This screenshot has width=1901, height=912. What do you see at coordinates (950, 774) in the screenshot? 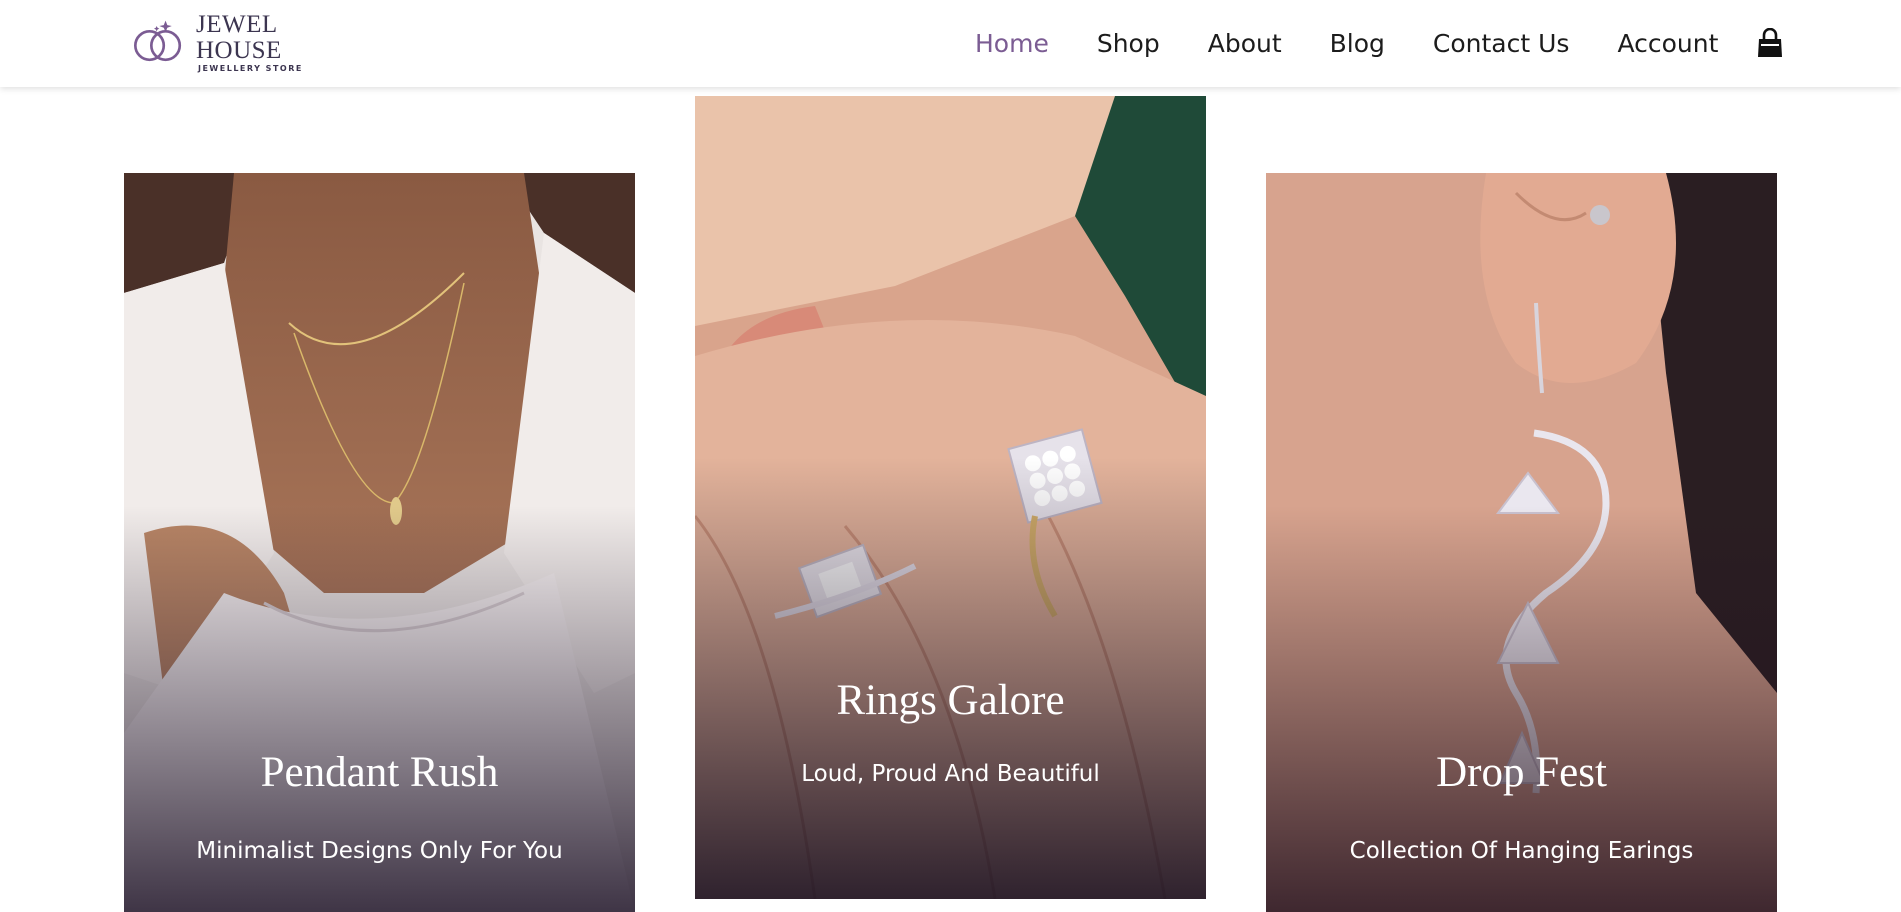
I see `card-subtitle: Loud, Proud And Beautiful` at bounding box center [950, 774].